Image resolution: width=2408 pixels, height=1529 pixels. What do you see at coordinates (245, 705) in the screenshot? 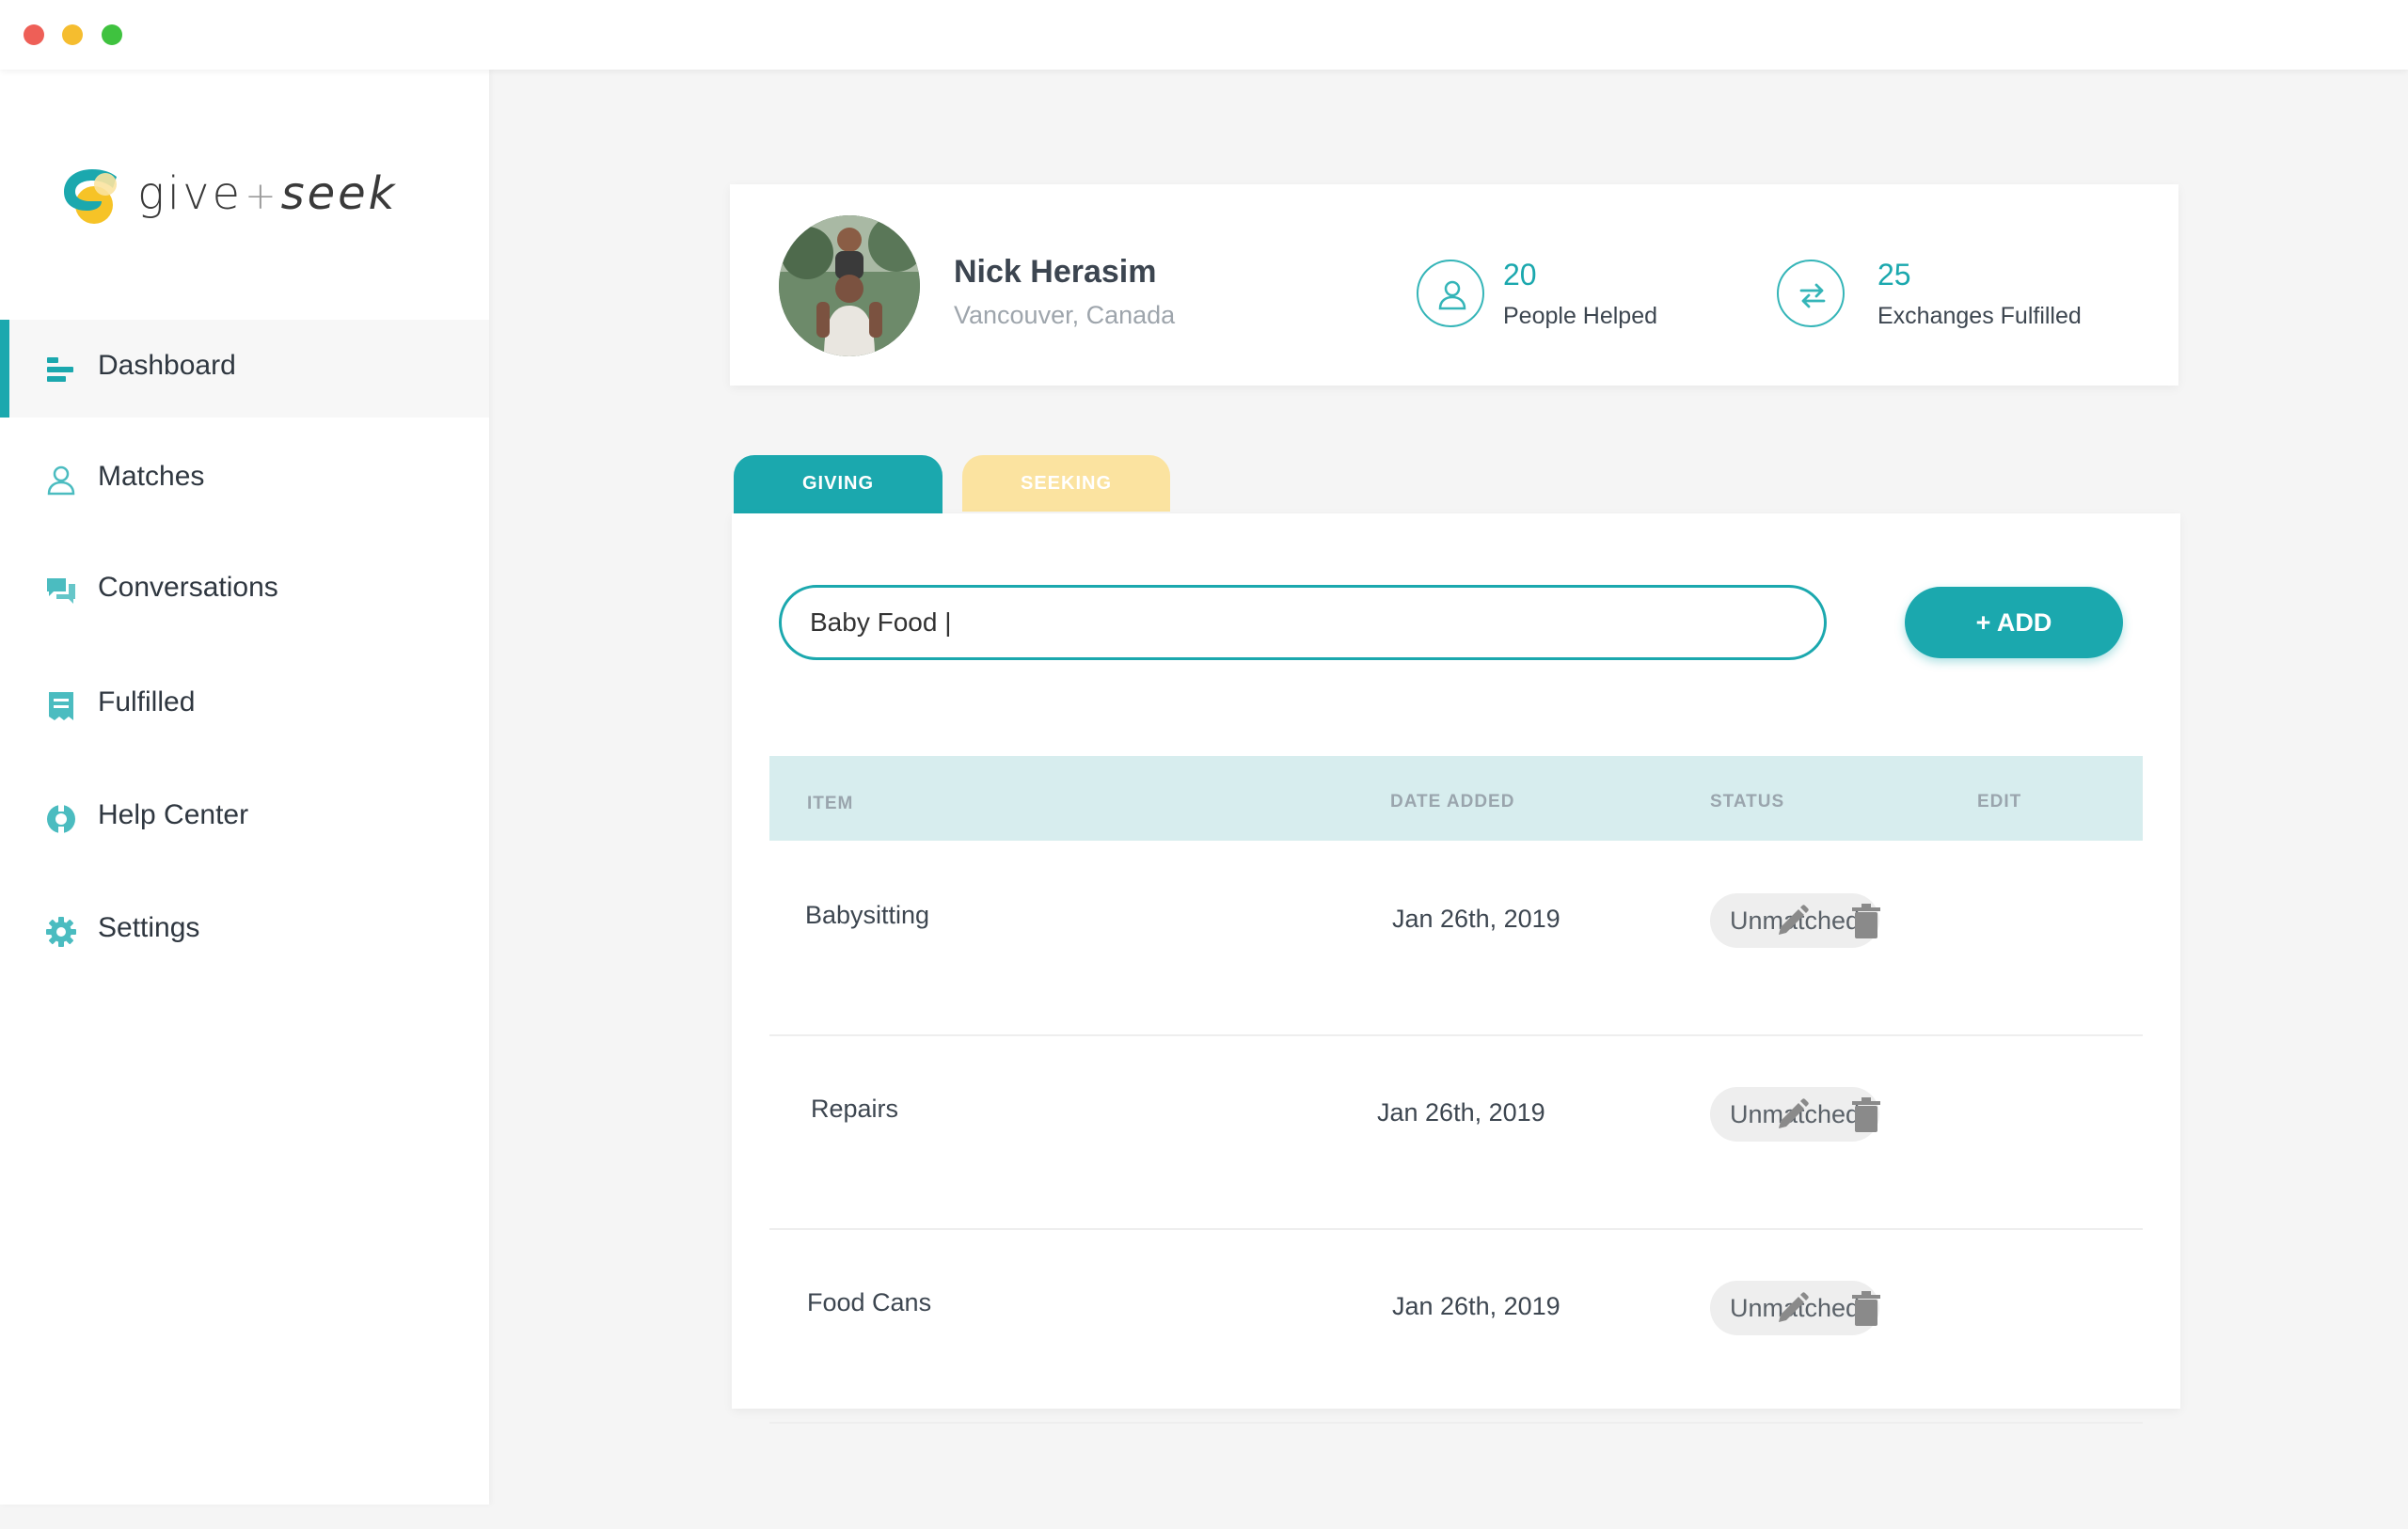
I see `sidebar-item-fulfilled: Fulfilled` at bounding box center [245, 705].